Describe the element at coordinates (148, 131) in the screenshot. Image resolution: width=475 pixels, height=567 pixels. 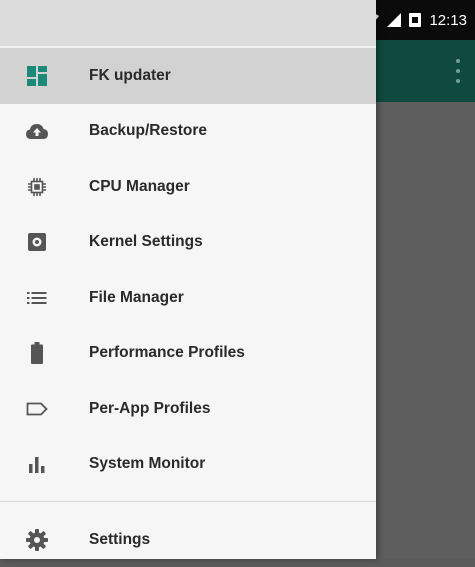
I see `drawer-item-label: Backup/Restore` at that location.